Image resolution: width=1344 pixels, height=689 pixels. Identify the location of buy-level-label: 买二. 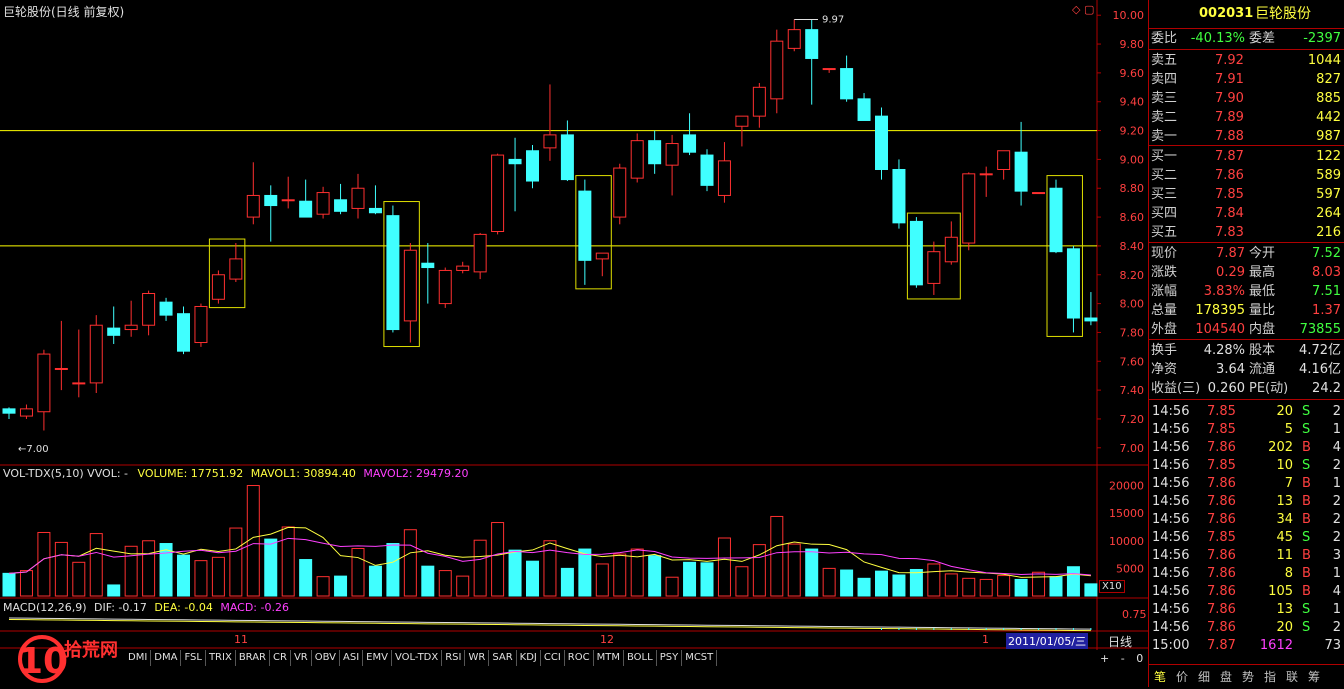
(1164, 175).